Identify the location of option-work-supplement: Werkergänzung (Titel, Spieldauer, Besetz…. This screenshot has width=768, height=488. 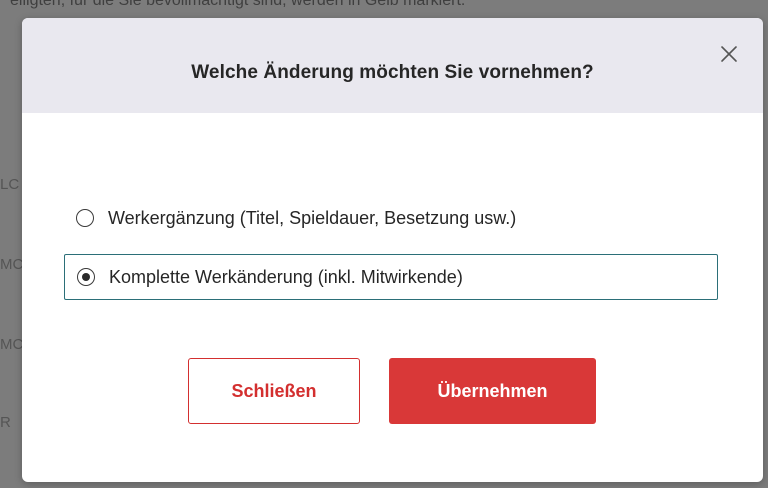
(391, 218).